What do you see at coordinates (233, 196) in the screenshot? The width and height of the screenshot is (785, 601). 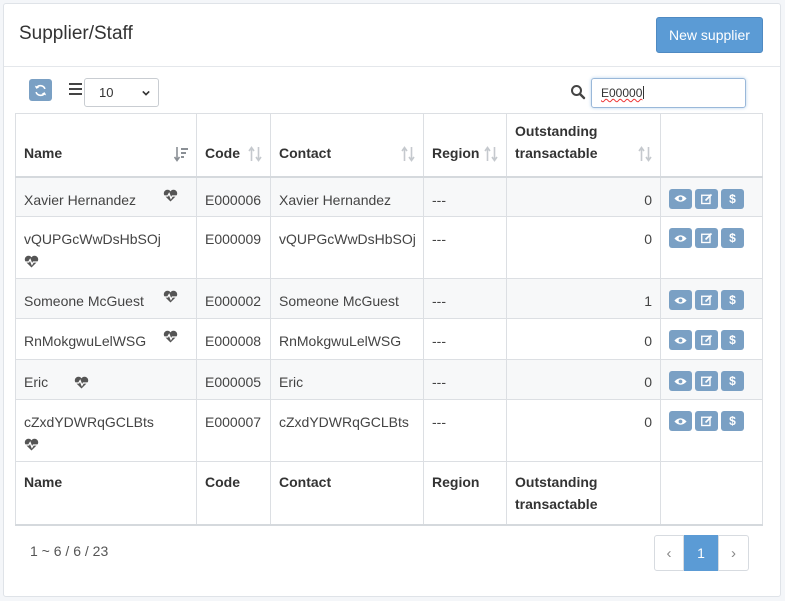 I see `supplier-code: E000006` at bounding box center [233, 196].